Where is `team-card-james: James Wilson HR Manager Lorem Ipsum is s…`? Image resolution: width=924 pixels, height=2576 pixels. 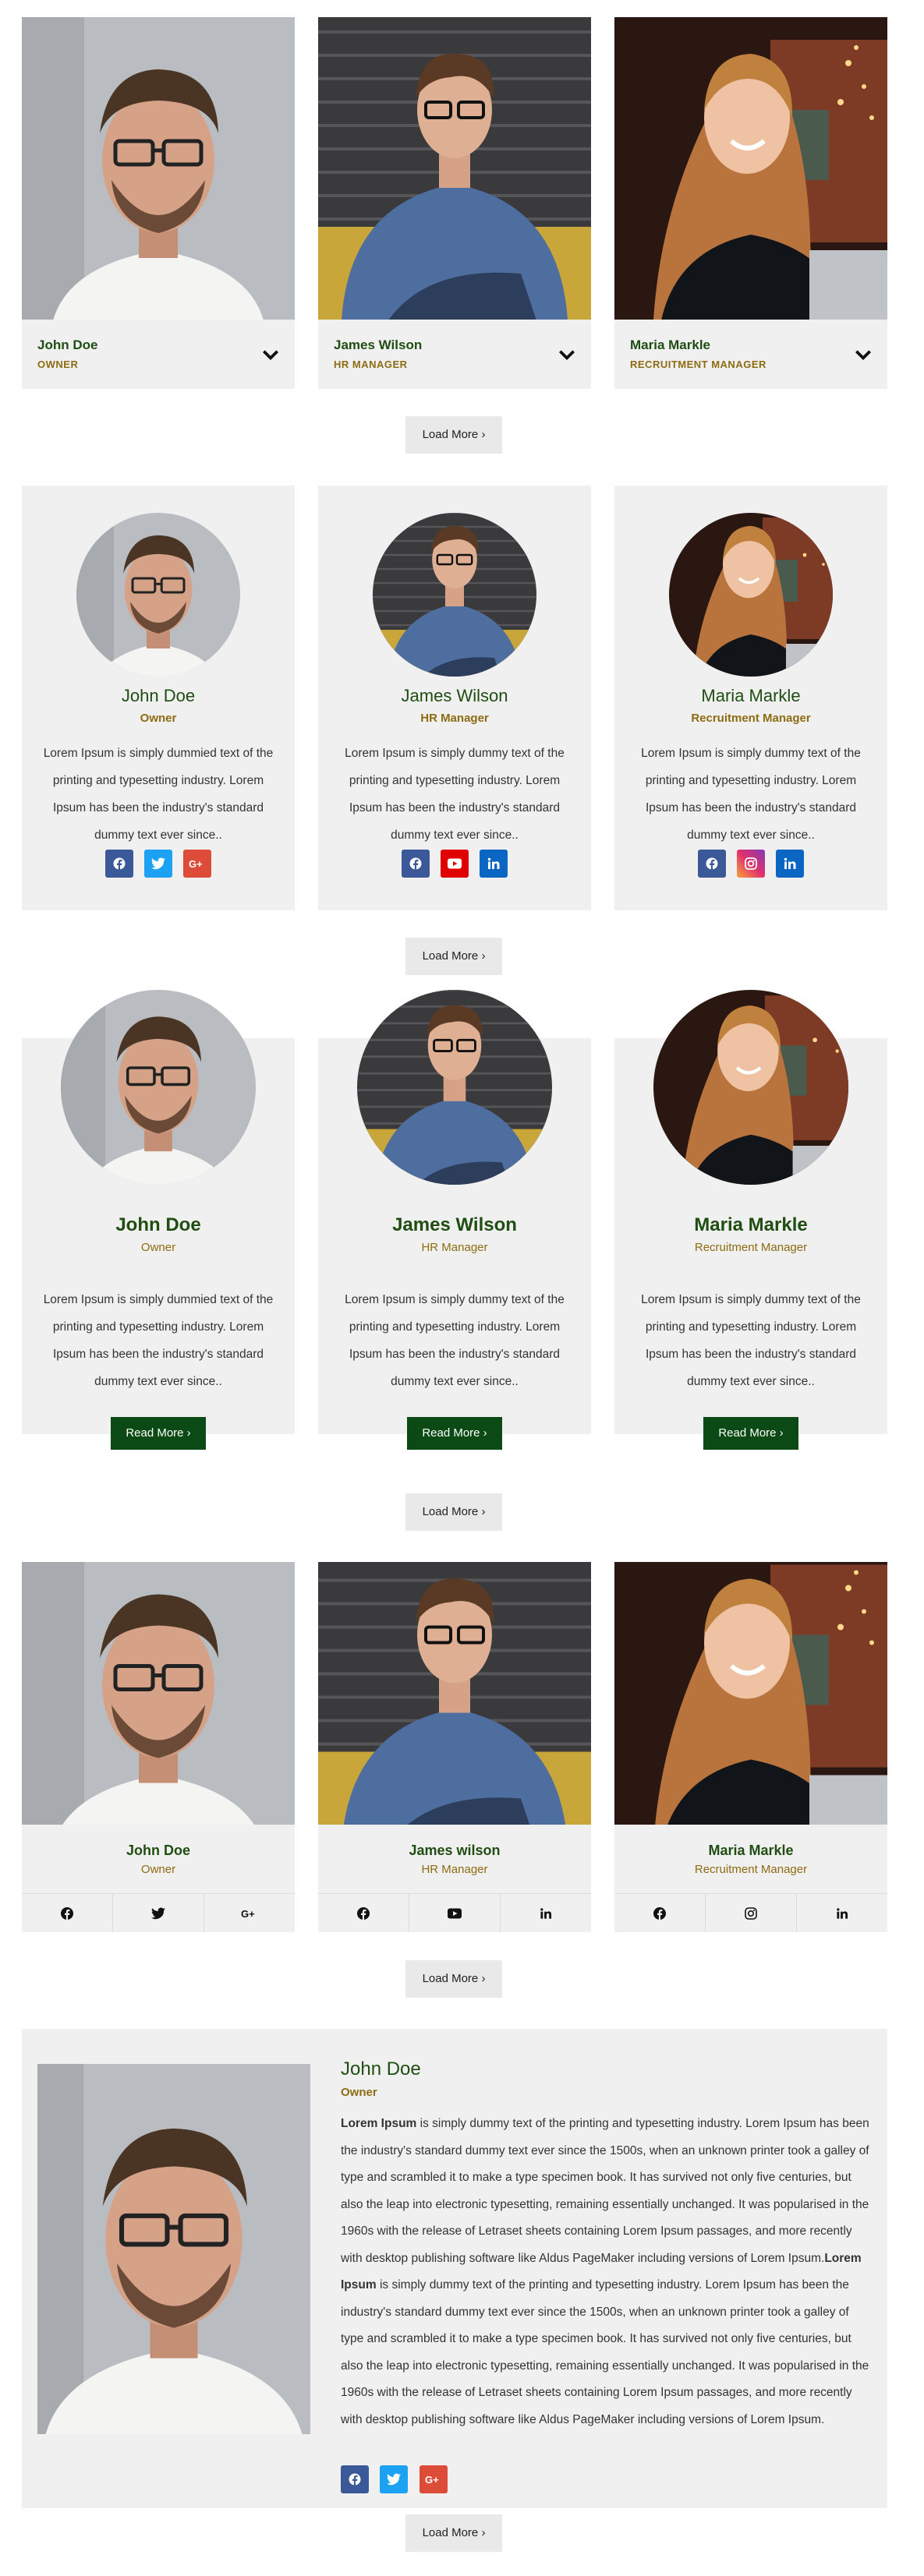
team-card-james: James Wilson HR Manager Lorem Ipsum is s… is located at coordinates (454, 698).